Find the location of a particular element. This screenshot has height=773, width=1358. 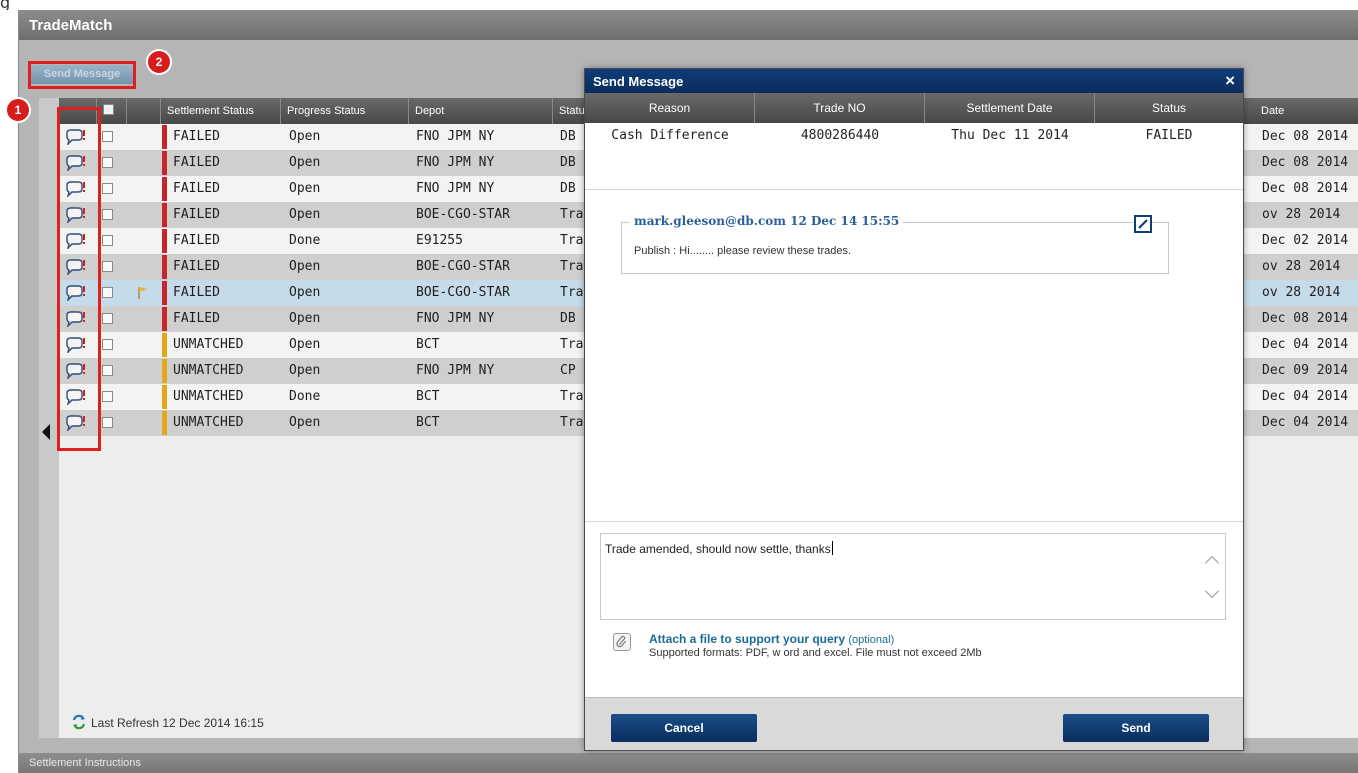

collapse-arrow-icon is located at coordinates (46, 432).